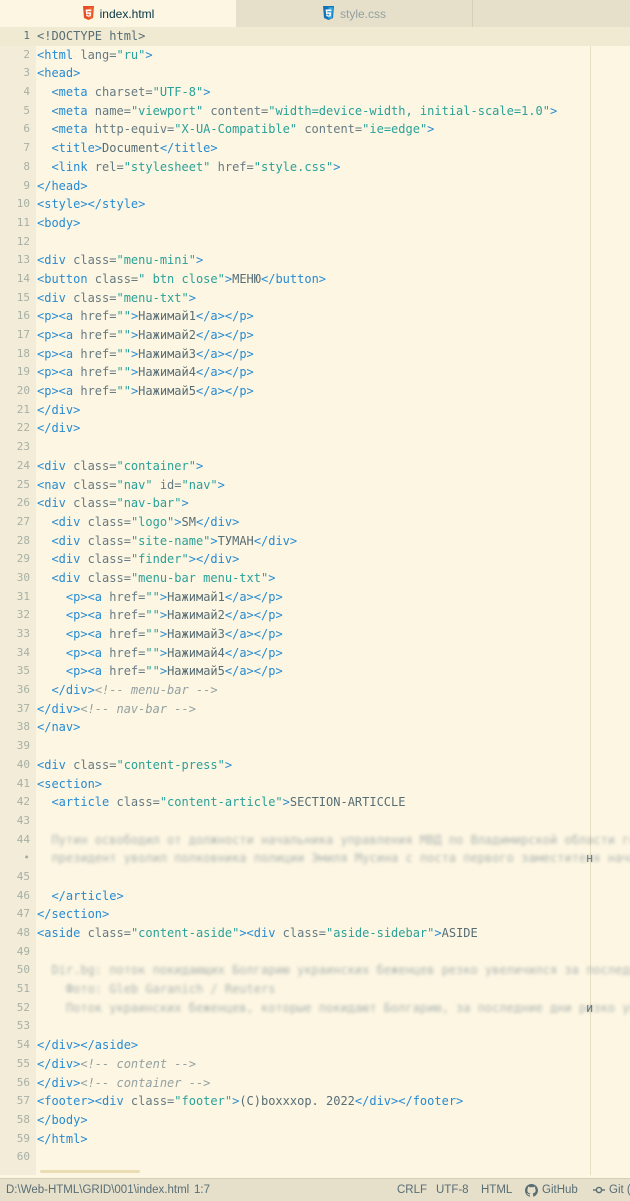 The image size is (630, 1201). I want to click on code-line: 45, so click(315, 877).